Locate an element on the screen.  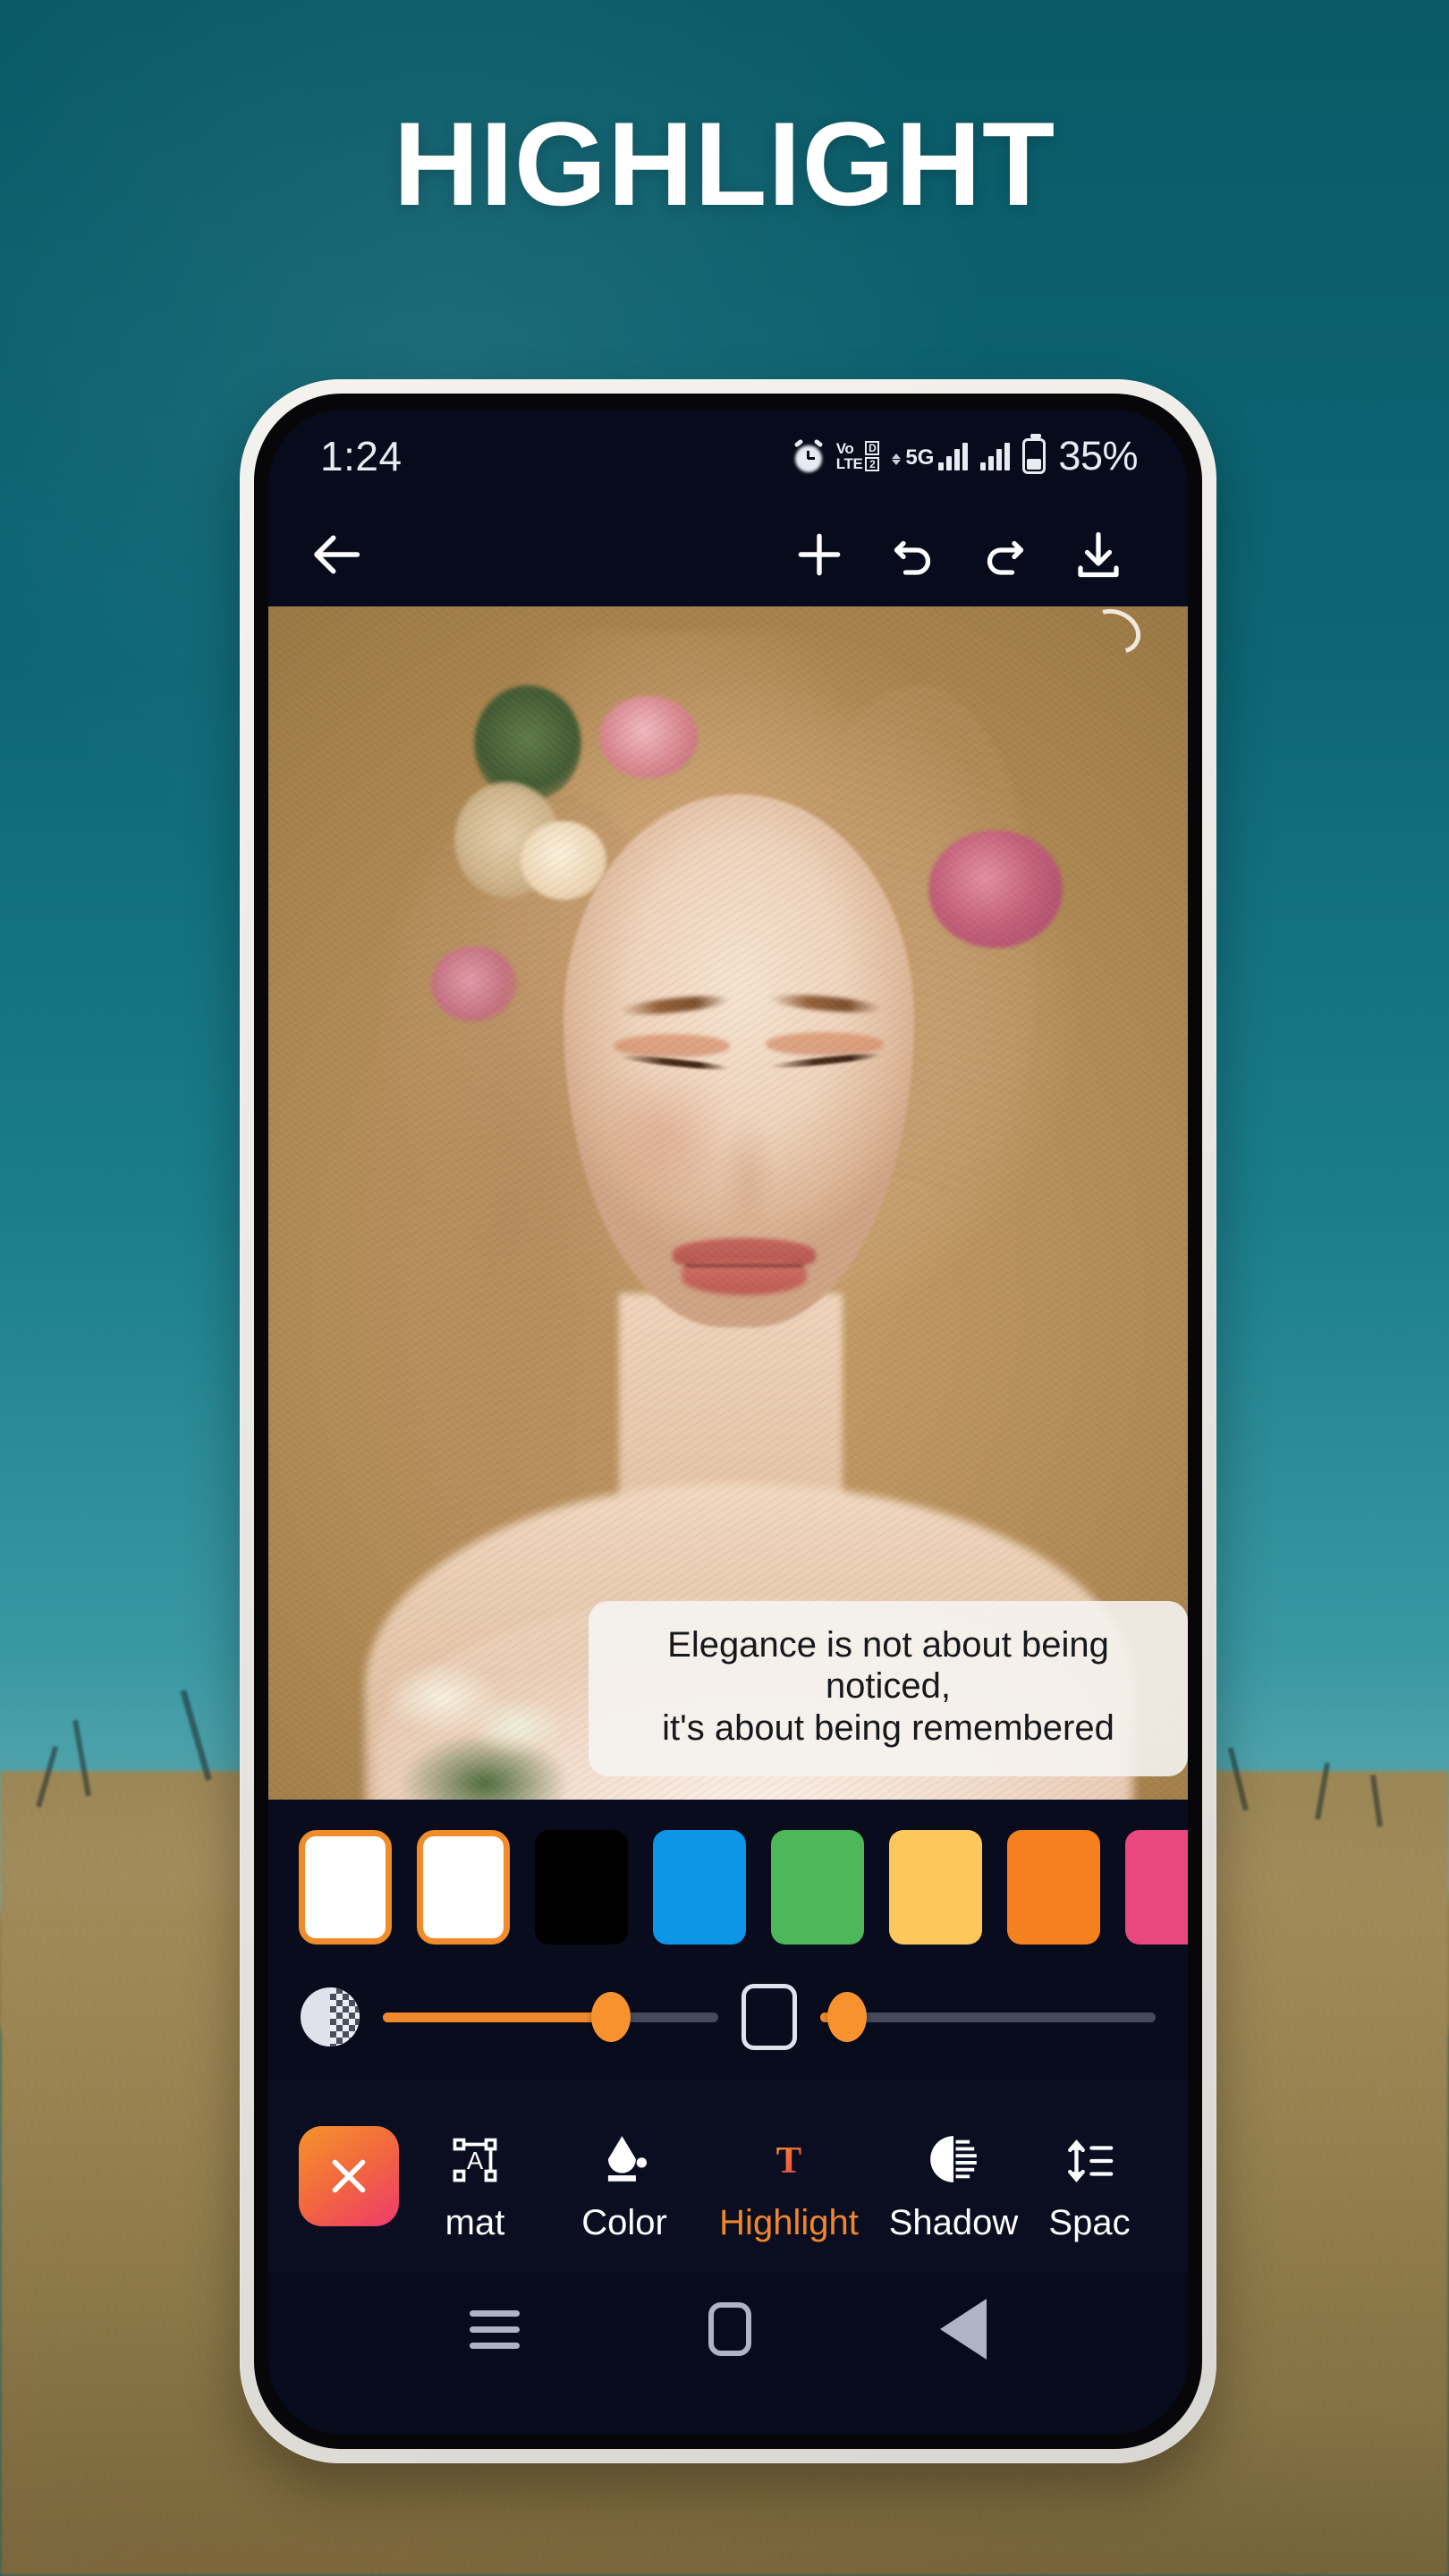
back-triangle-icon is located at coordinates (963, 2329).